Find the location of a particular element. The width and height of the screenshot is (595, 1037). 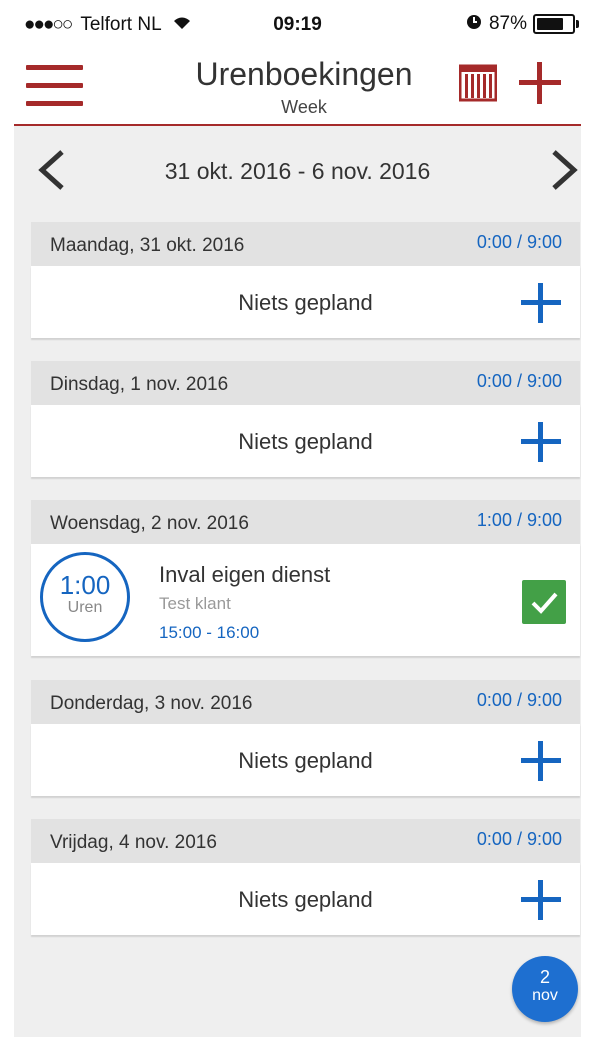

day-hours: 1:00 / 9:00 is located at coordinates (519, 520).